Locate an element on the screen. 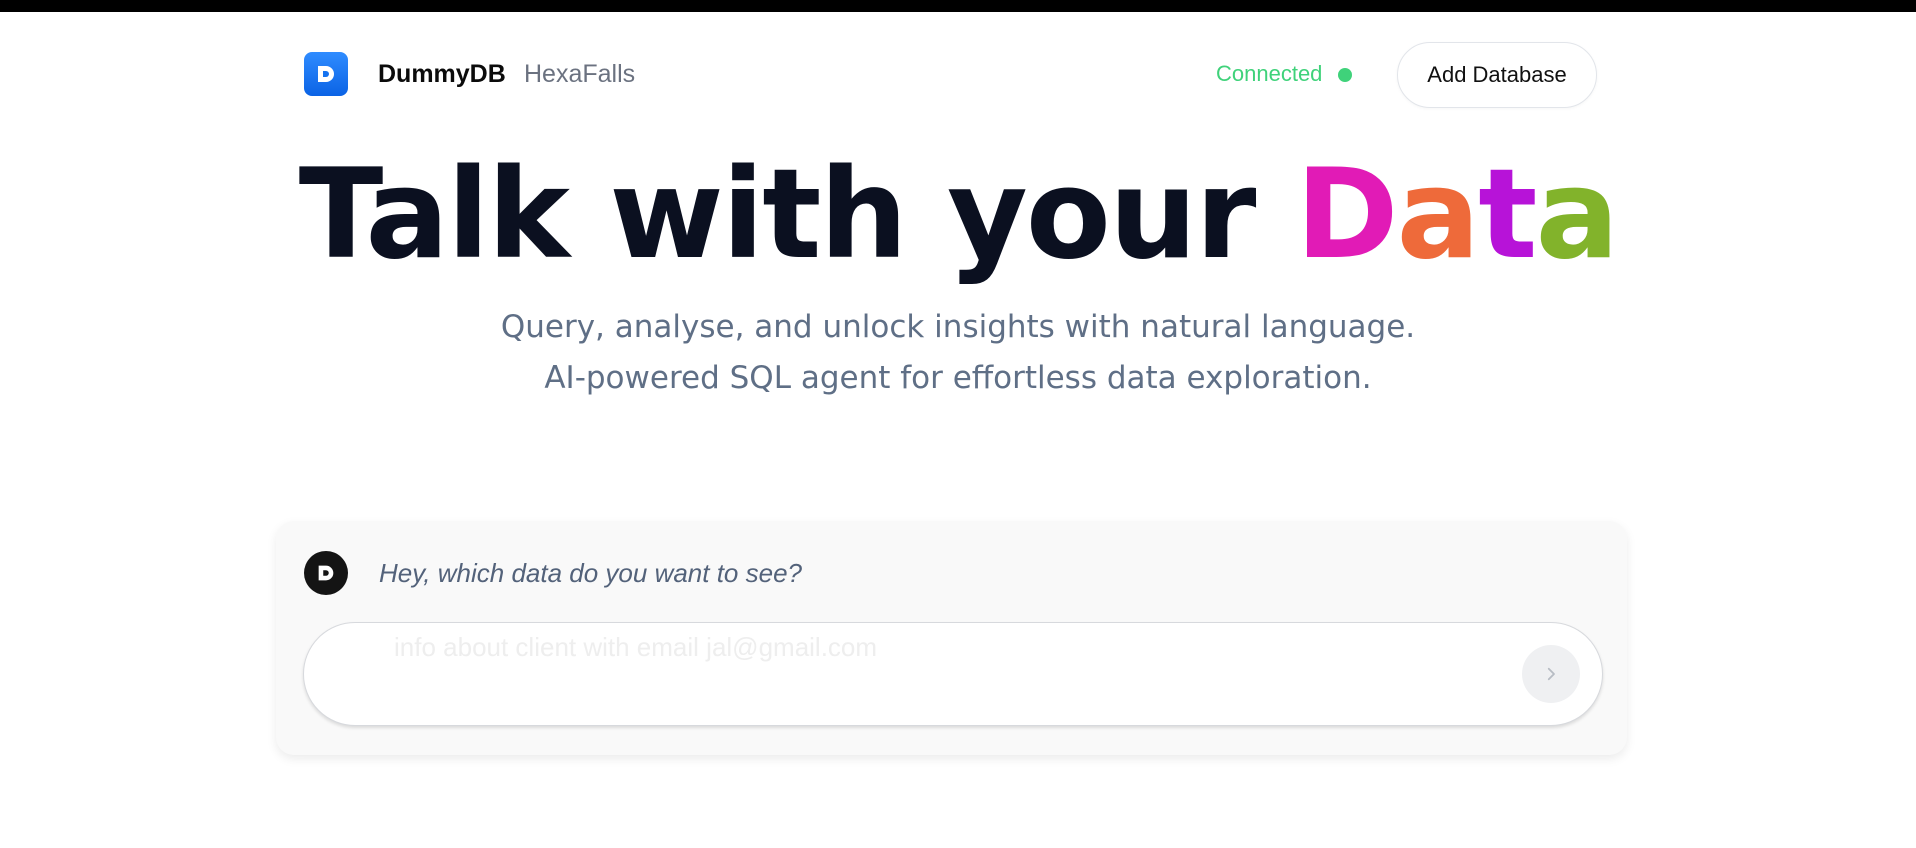 Image resolution: width=1916 pixels, height=848 pixels. accent-letter-d: D is located at coordinates (1347, 215).